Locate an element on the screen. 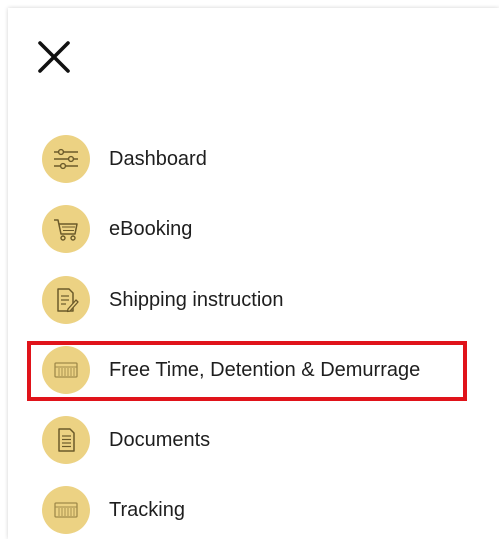 The height and width of the screenshot is (539, 499). close-button is located at coordinates (54, 57).